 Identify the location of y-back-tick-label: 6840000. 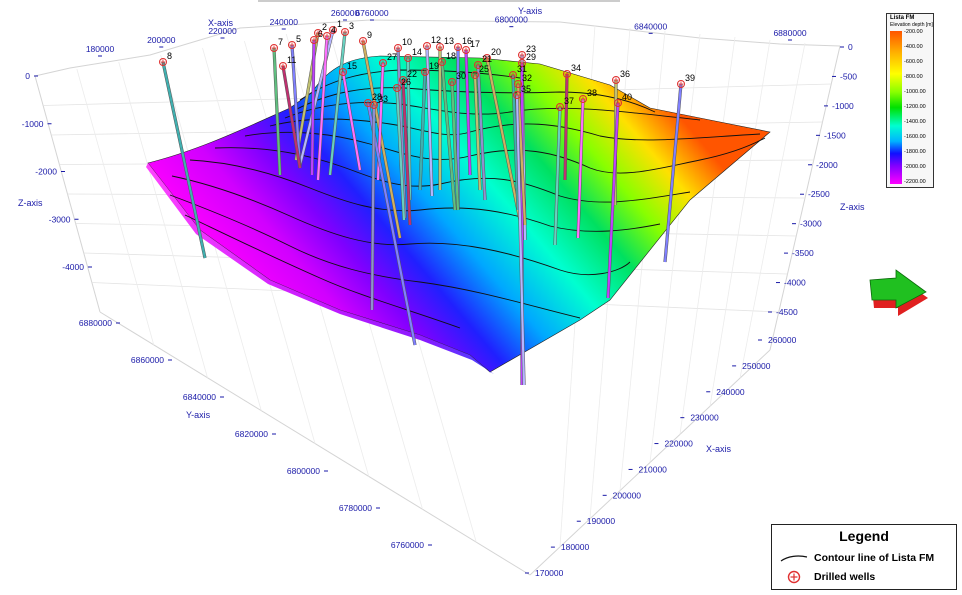
(650, 26).